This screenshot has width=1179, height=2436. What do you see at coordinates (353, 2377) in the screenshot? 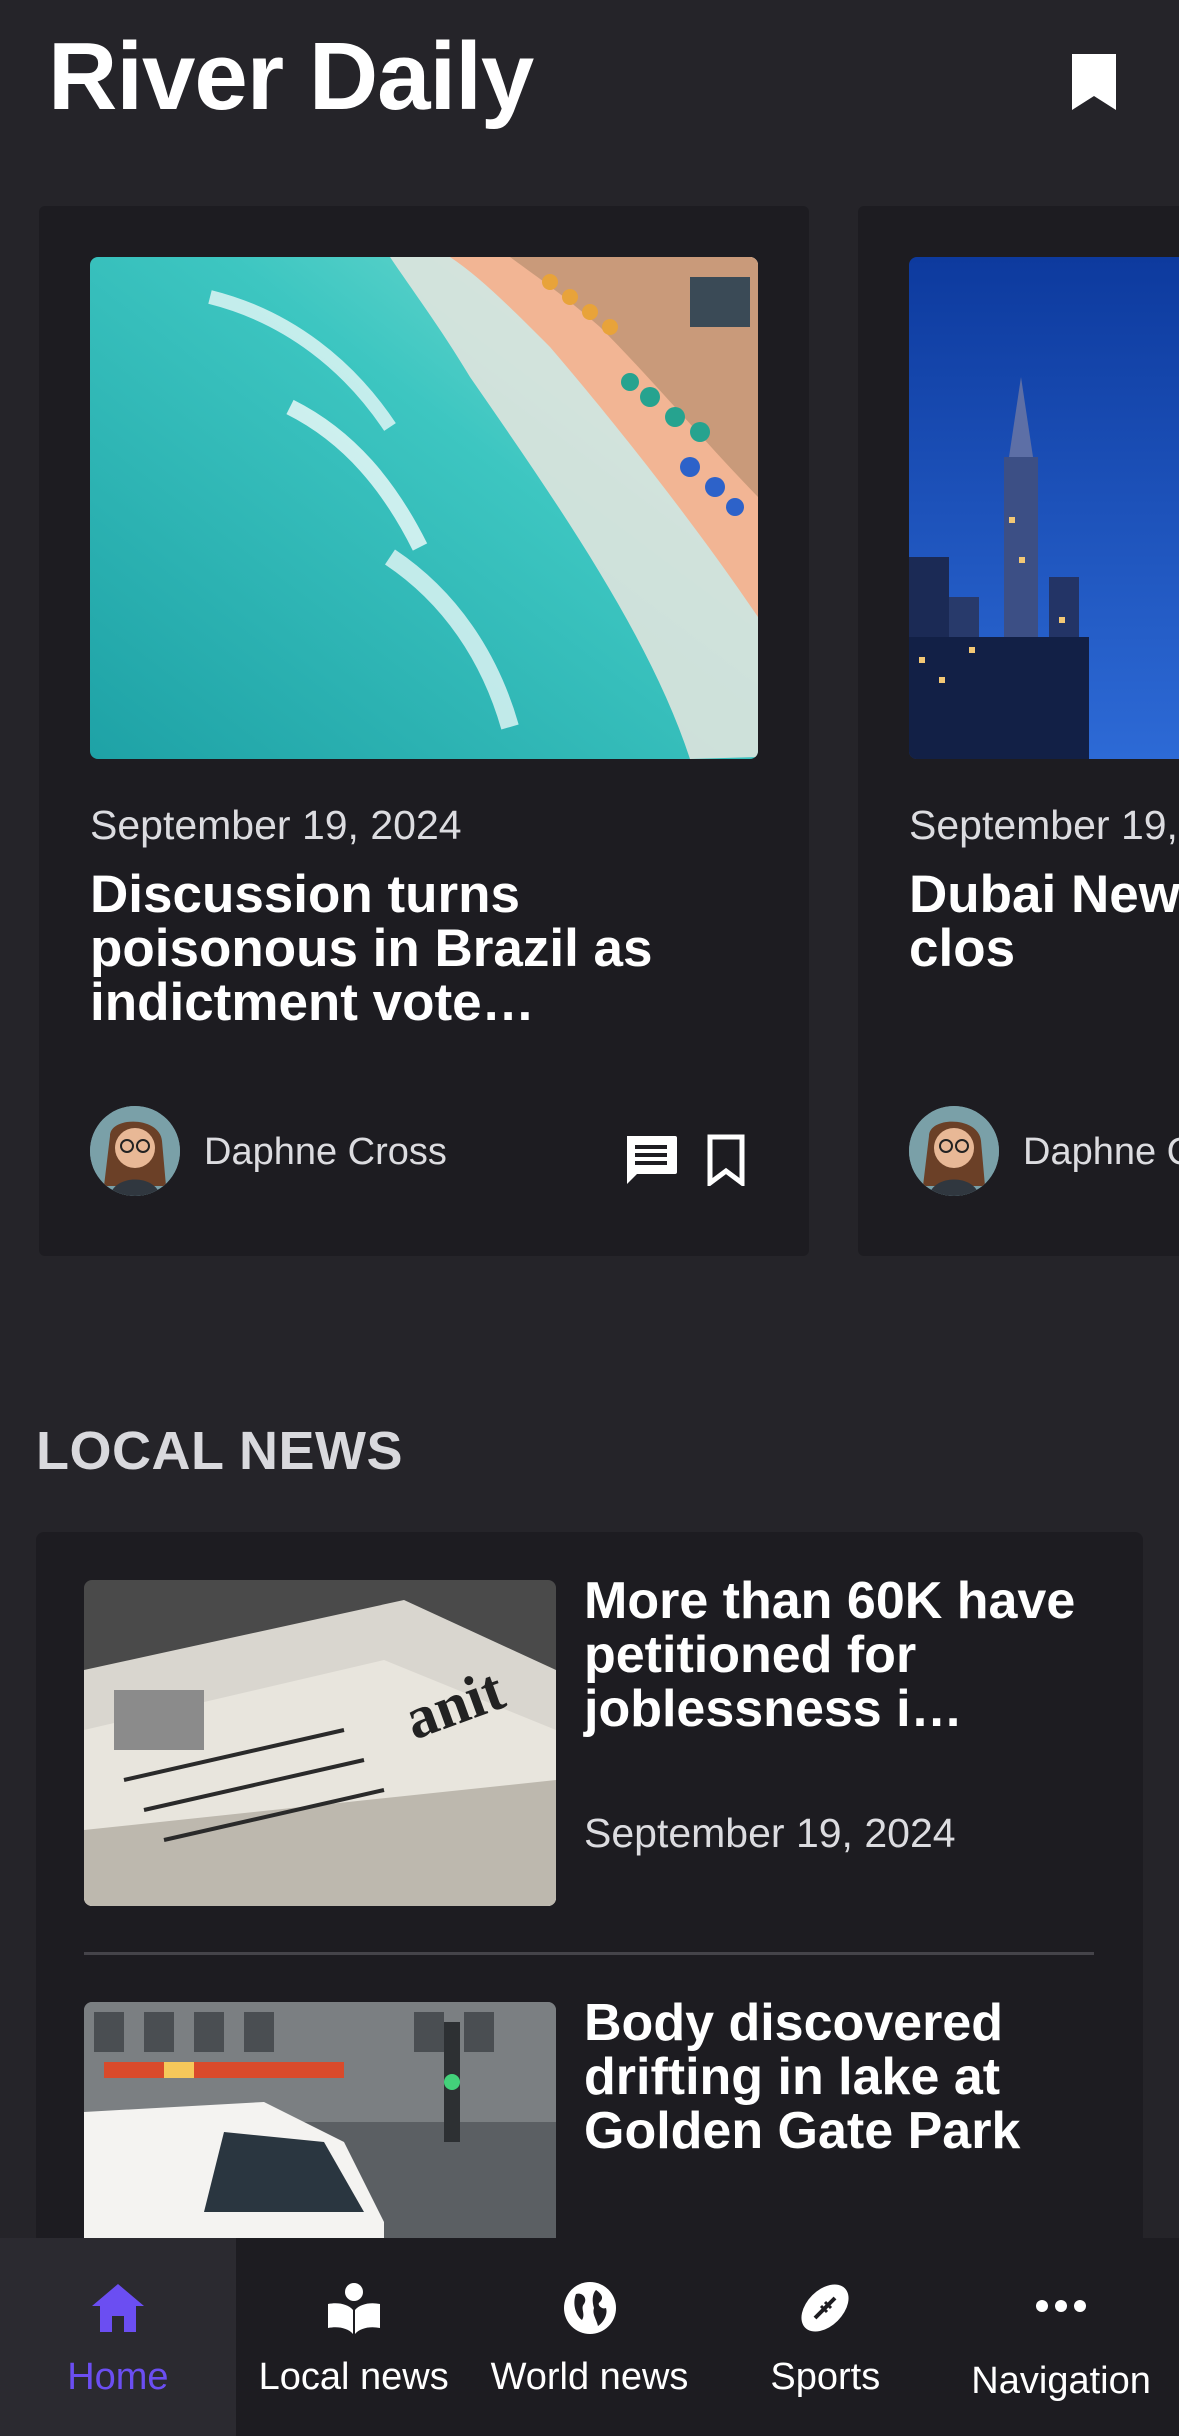
I see `nav-label: Local news` at bounding box center [353, 2377].